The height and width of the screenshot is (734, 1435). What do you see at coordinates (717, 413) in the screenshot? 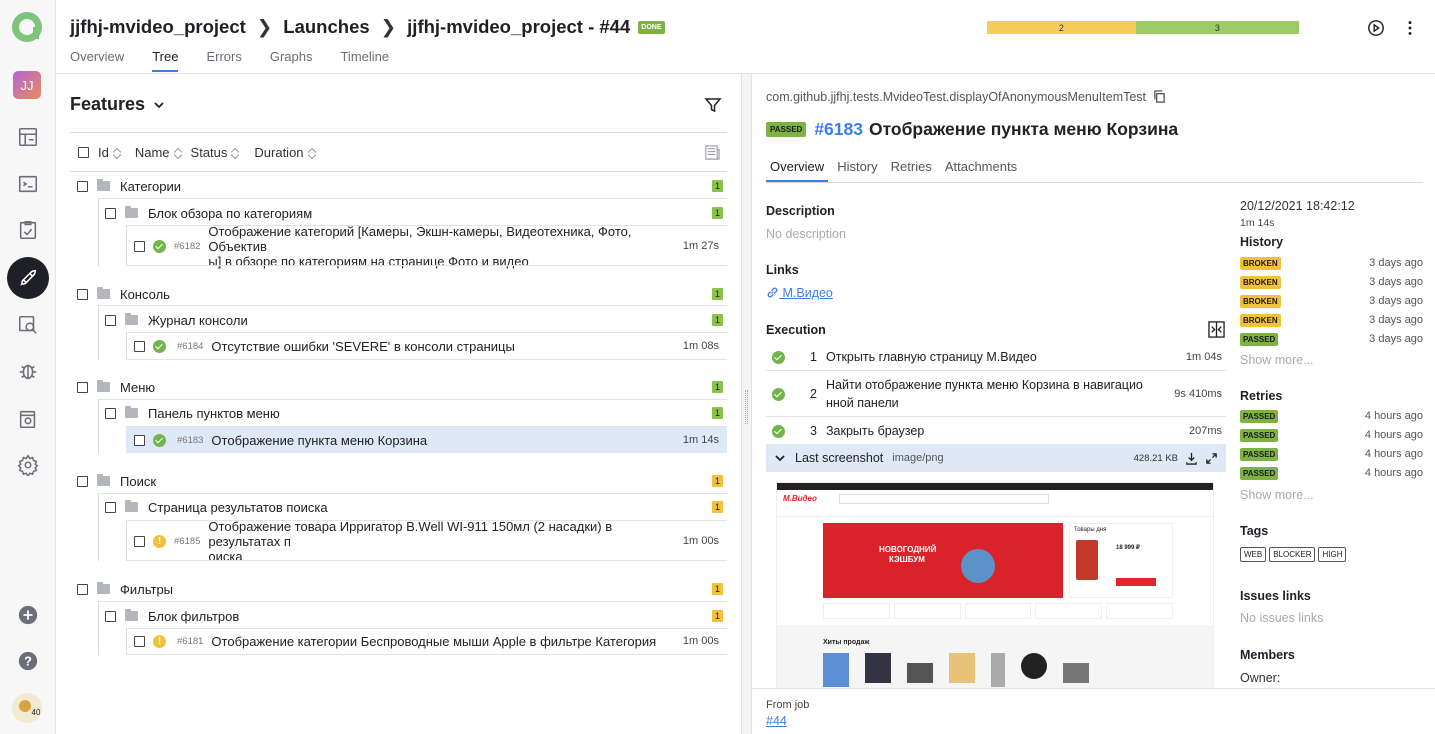
I see `count-badge: 1` at bounding box center [717, 413].